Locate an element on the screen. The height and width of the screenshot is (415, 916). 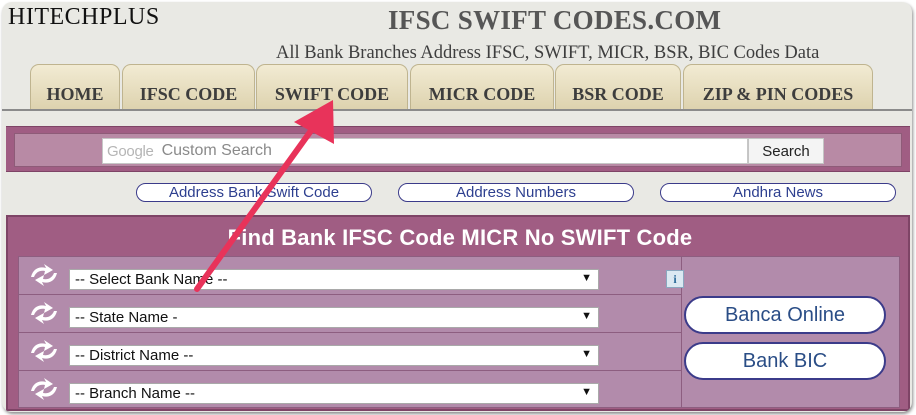
state-name-select-value: -- State Name - is located at coordinates (126, 317).